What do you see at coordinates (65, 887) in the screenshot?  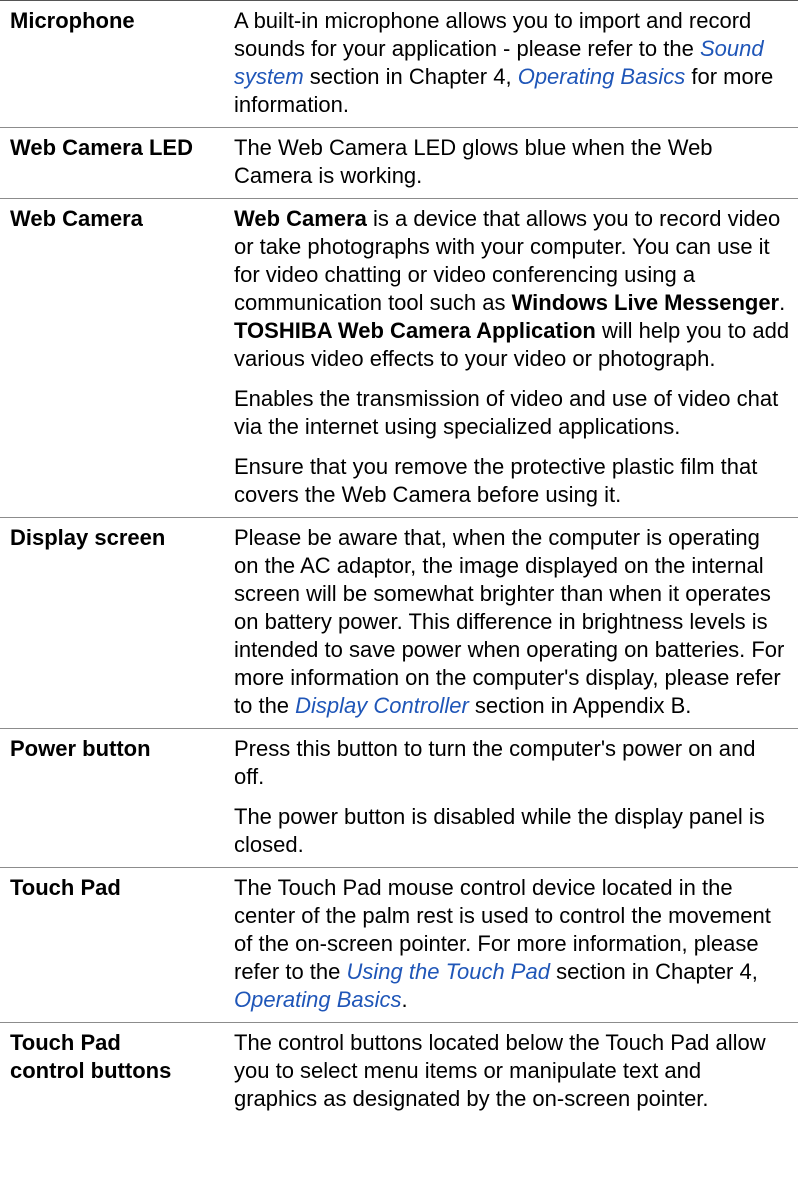 I see `row-term: Touch Pad` at bounding box center [65, 887].